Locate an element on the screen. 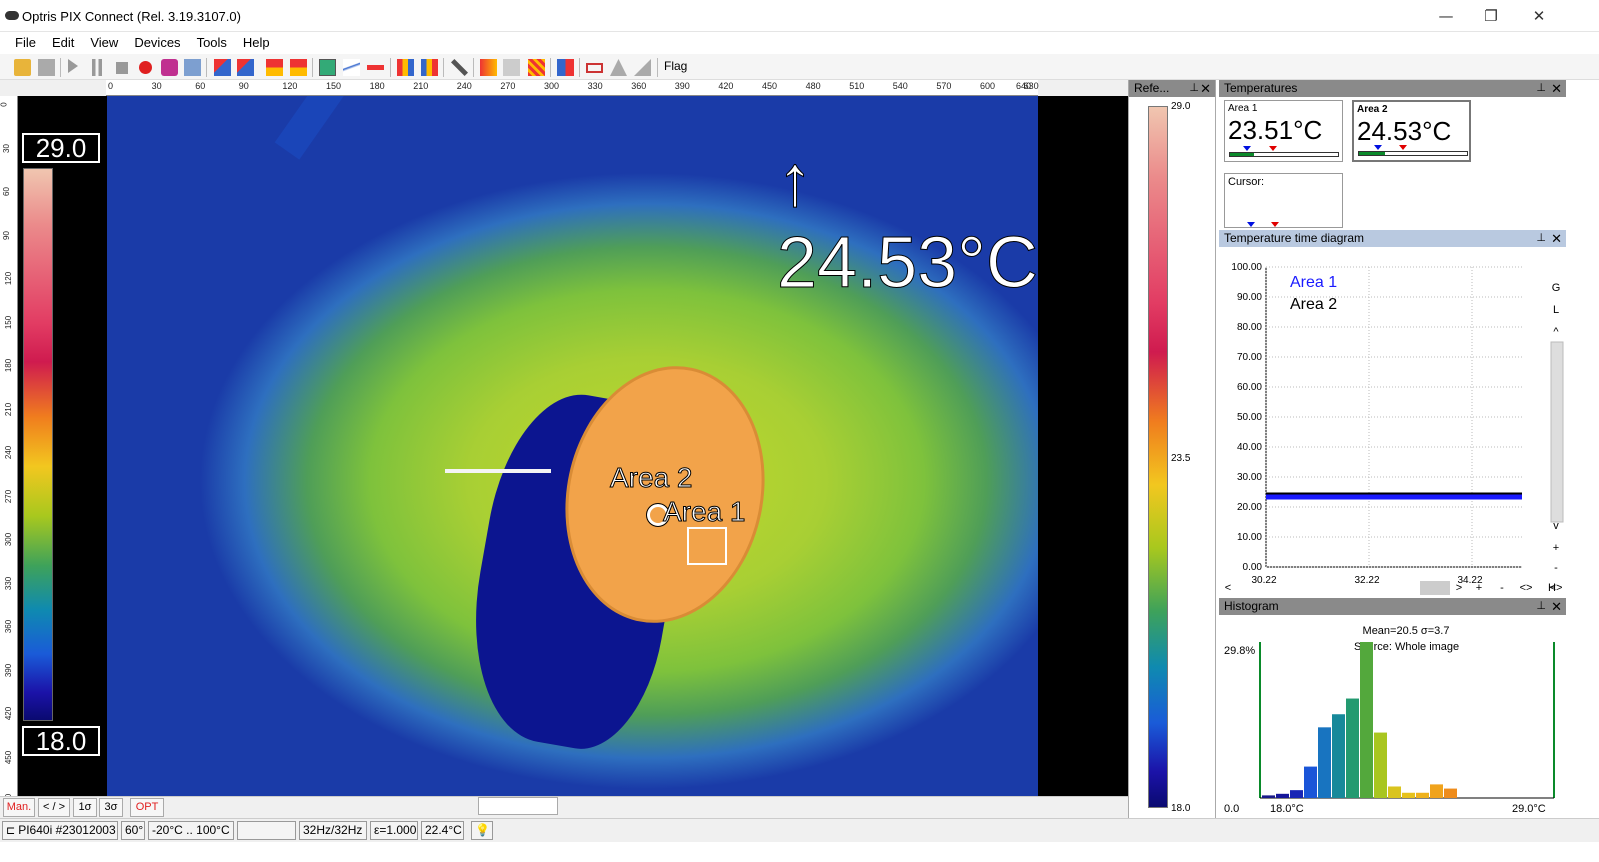  pattern-icon is located at coordinates (536, 67).